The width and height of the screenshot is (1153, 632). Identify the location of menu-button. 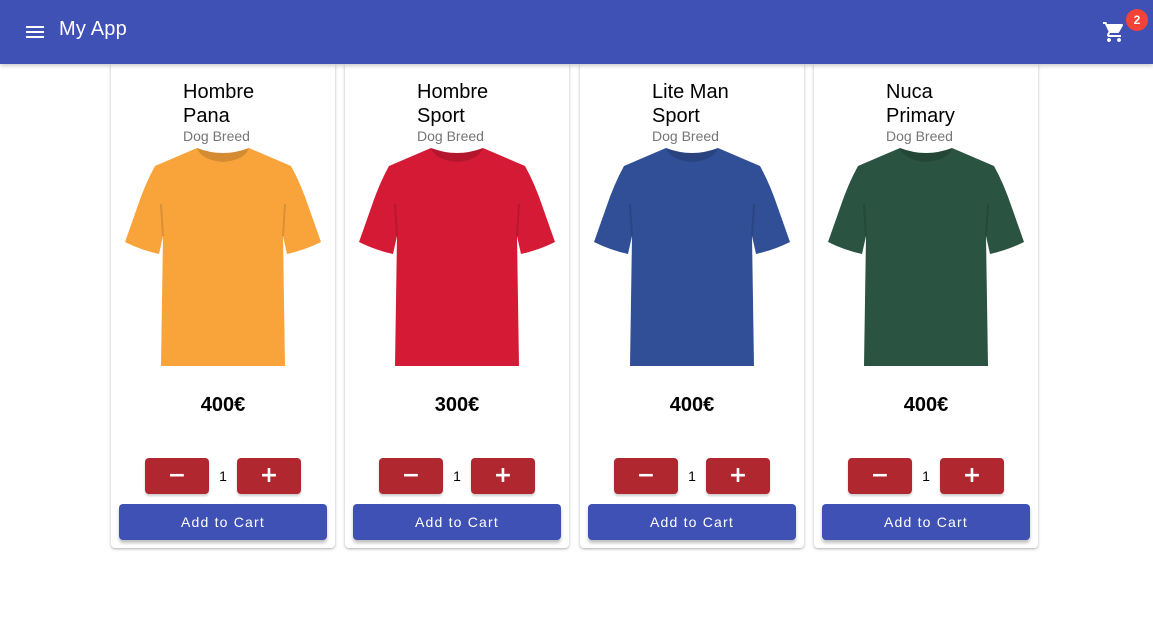
(35, 32).